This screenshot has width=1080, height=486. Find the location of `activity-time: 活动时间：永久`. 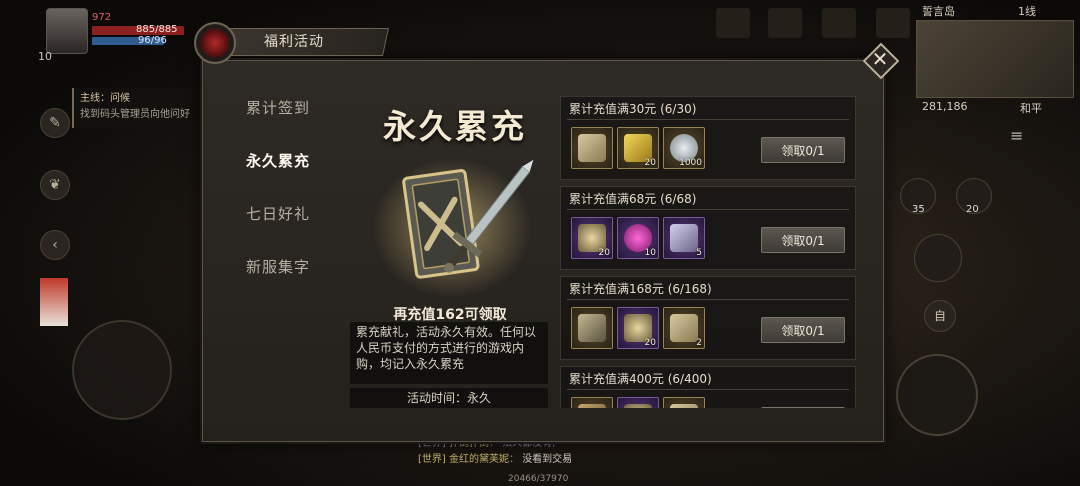

activity-time: 活动时间：永久 is located at coordinates (449, 398).